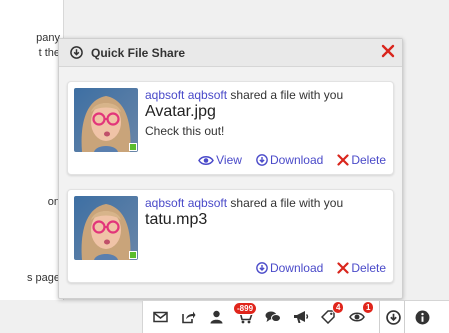 The image size is (449, 333). I want to click on toolbar-file-share-button, so click(392, 317).